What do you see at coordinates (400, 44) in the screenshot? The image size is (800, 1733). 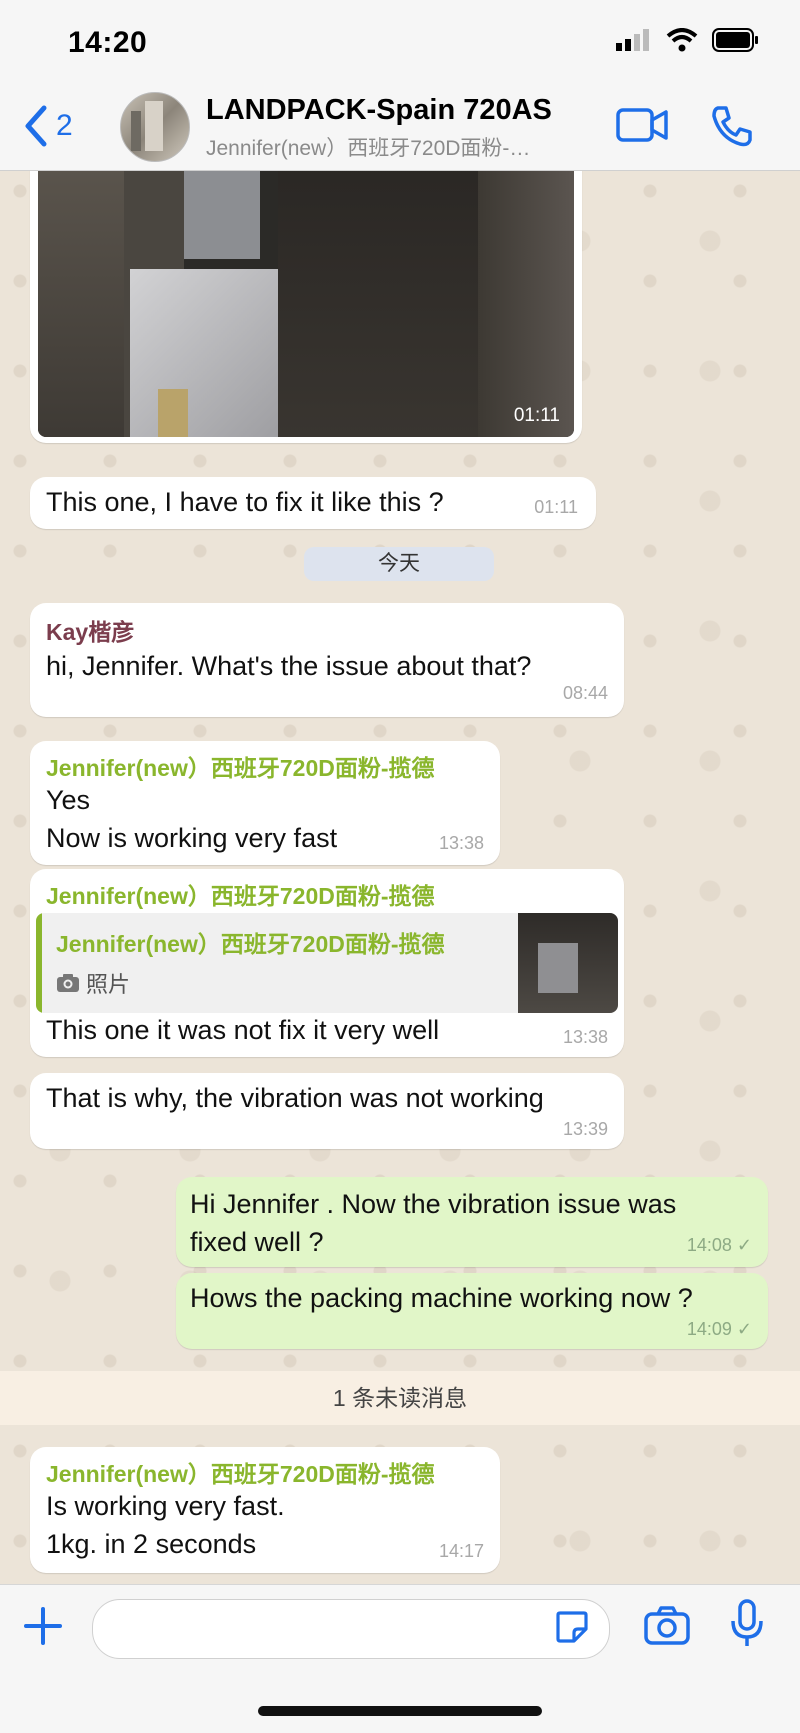 I see `status-bar: 14:20` at bounding box center [400, 44].